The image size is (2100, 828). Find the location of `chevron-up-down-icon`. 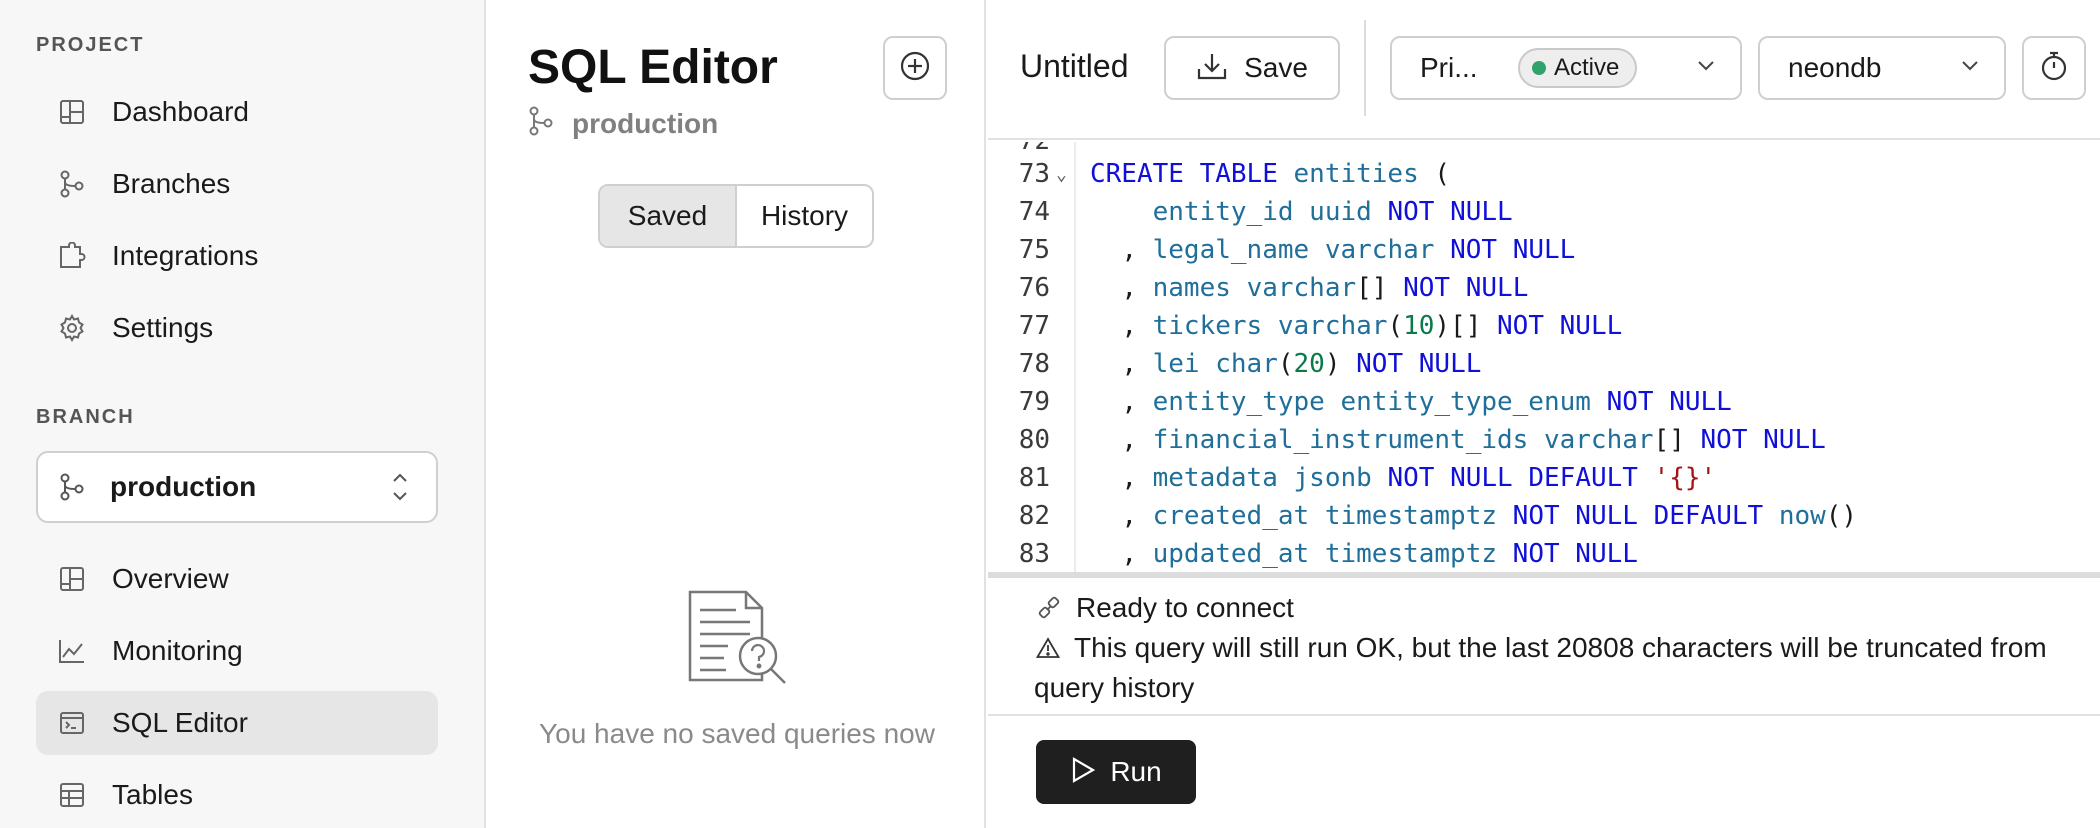

chevron-up-down-icon is located at coordinates (400, 487).